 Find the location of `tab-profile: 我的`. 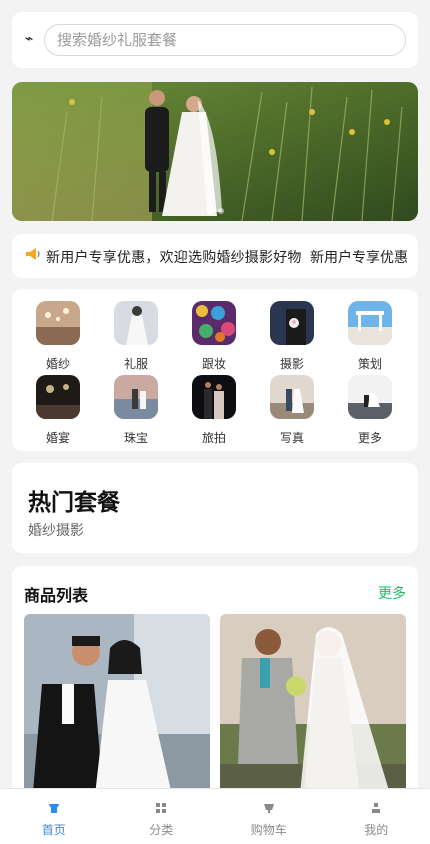

tab-profile: 我的 is located at coordinates (376, 816).